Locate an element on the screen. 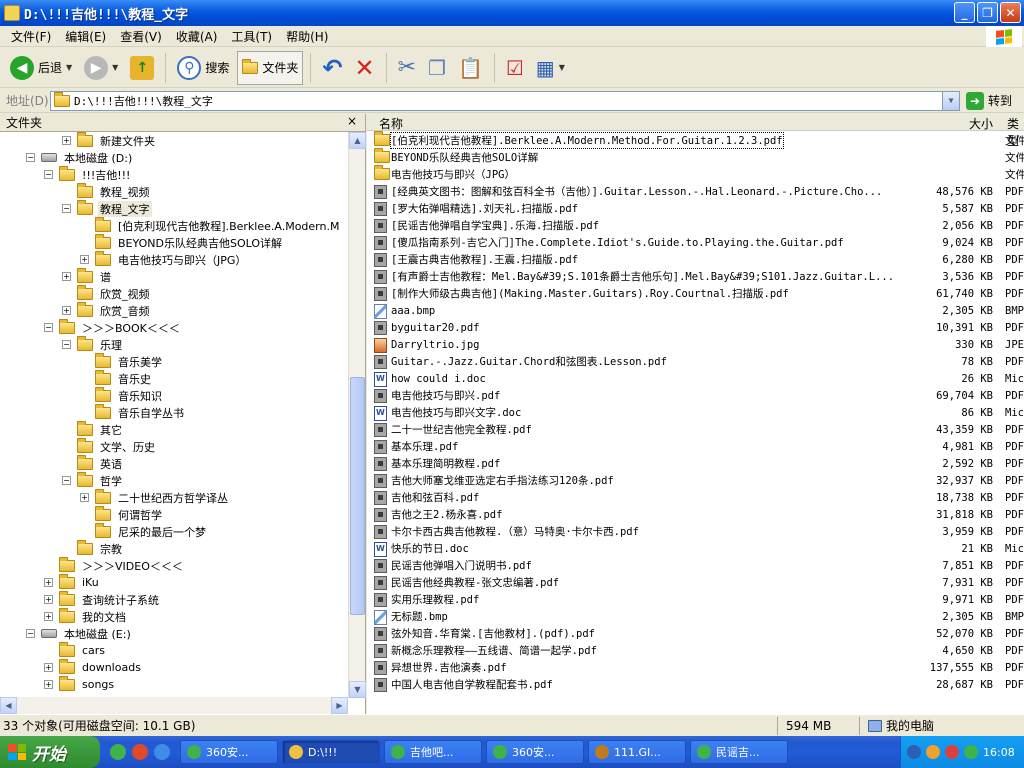 The image size is (1024, 768). file-row: aaa.bmp 2,305 KB BMP is located at coordinates (695, 310).